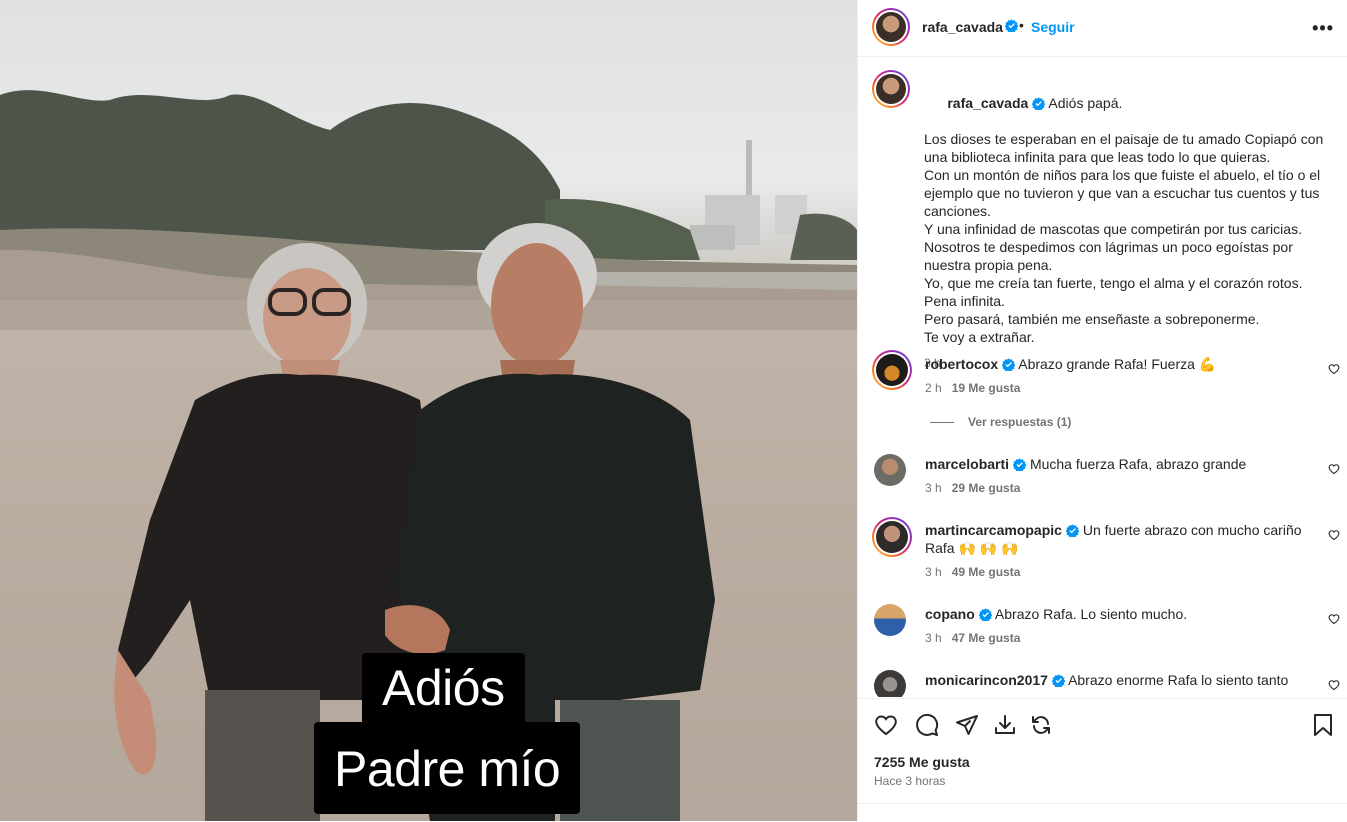 The height and width of the screenshot is (822, 1347). Describe the element at coordinates (1323, 28) in the screenshot. I see `more-options-icon: •••` at that location.